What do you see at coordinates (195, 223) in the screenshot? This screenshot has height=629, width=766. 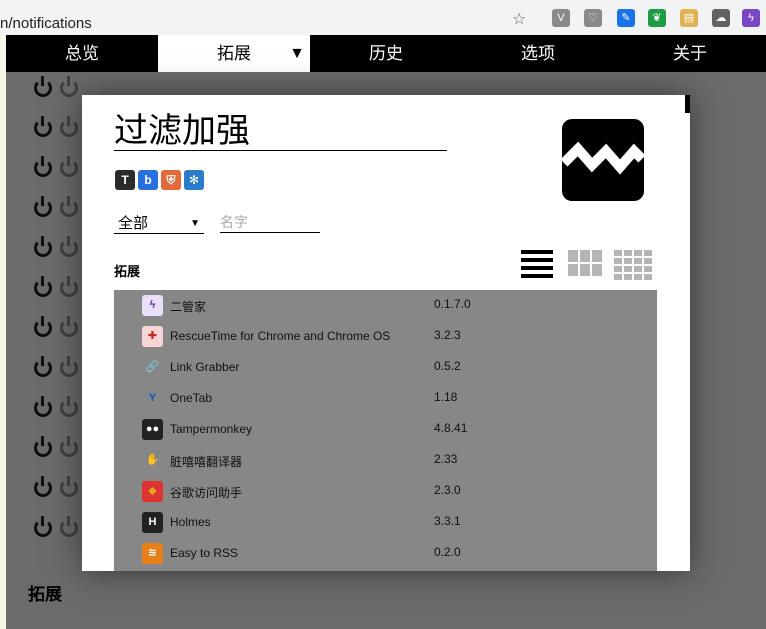 I see `dropdown-arrow-icon: ▼` at bounding box center [195, 223].